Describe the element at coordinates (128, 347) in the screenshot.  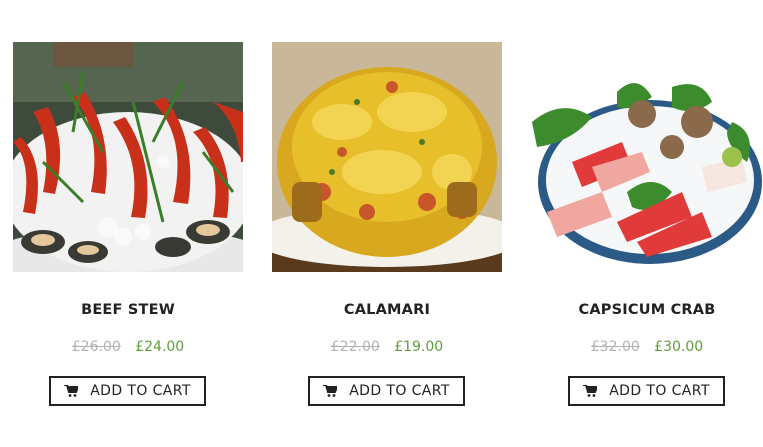
I see `product-price: £26.00 £24.00` at that location.